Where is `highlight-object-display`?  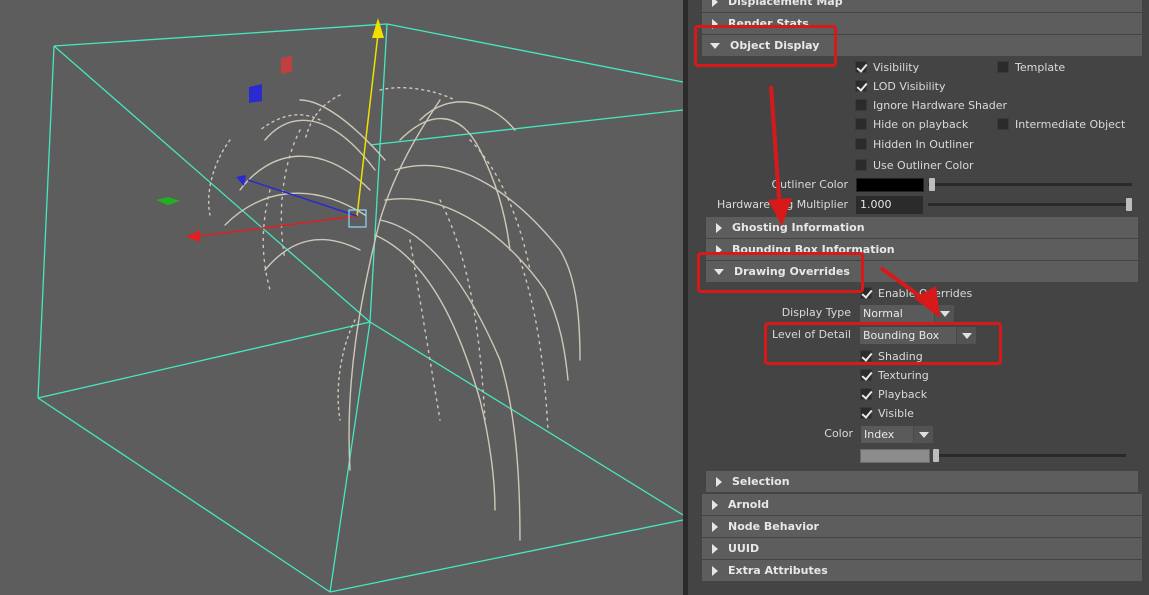 highlight-object-display is located at coordinates (765, 46).